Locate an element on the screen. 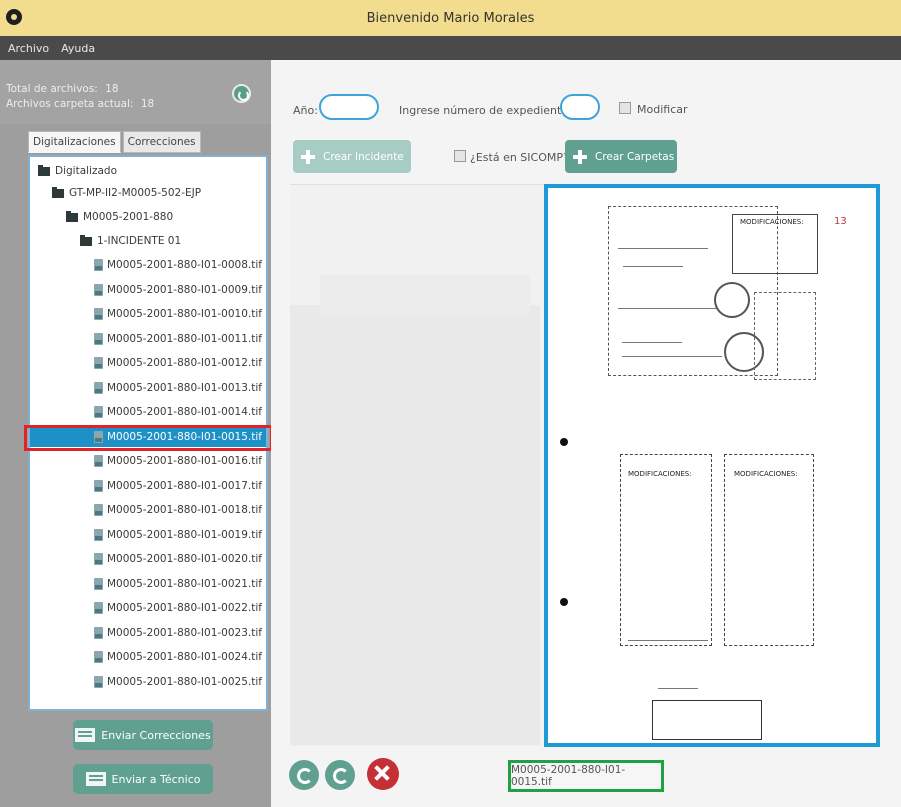 The image size is (901, 807). tree-folder-root: Digitalizado is located at coordinates (77, 171).